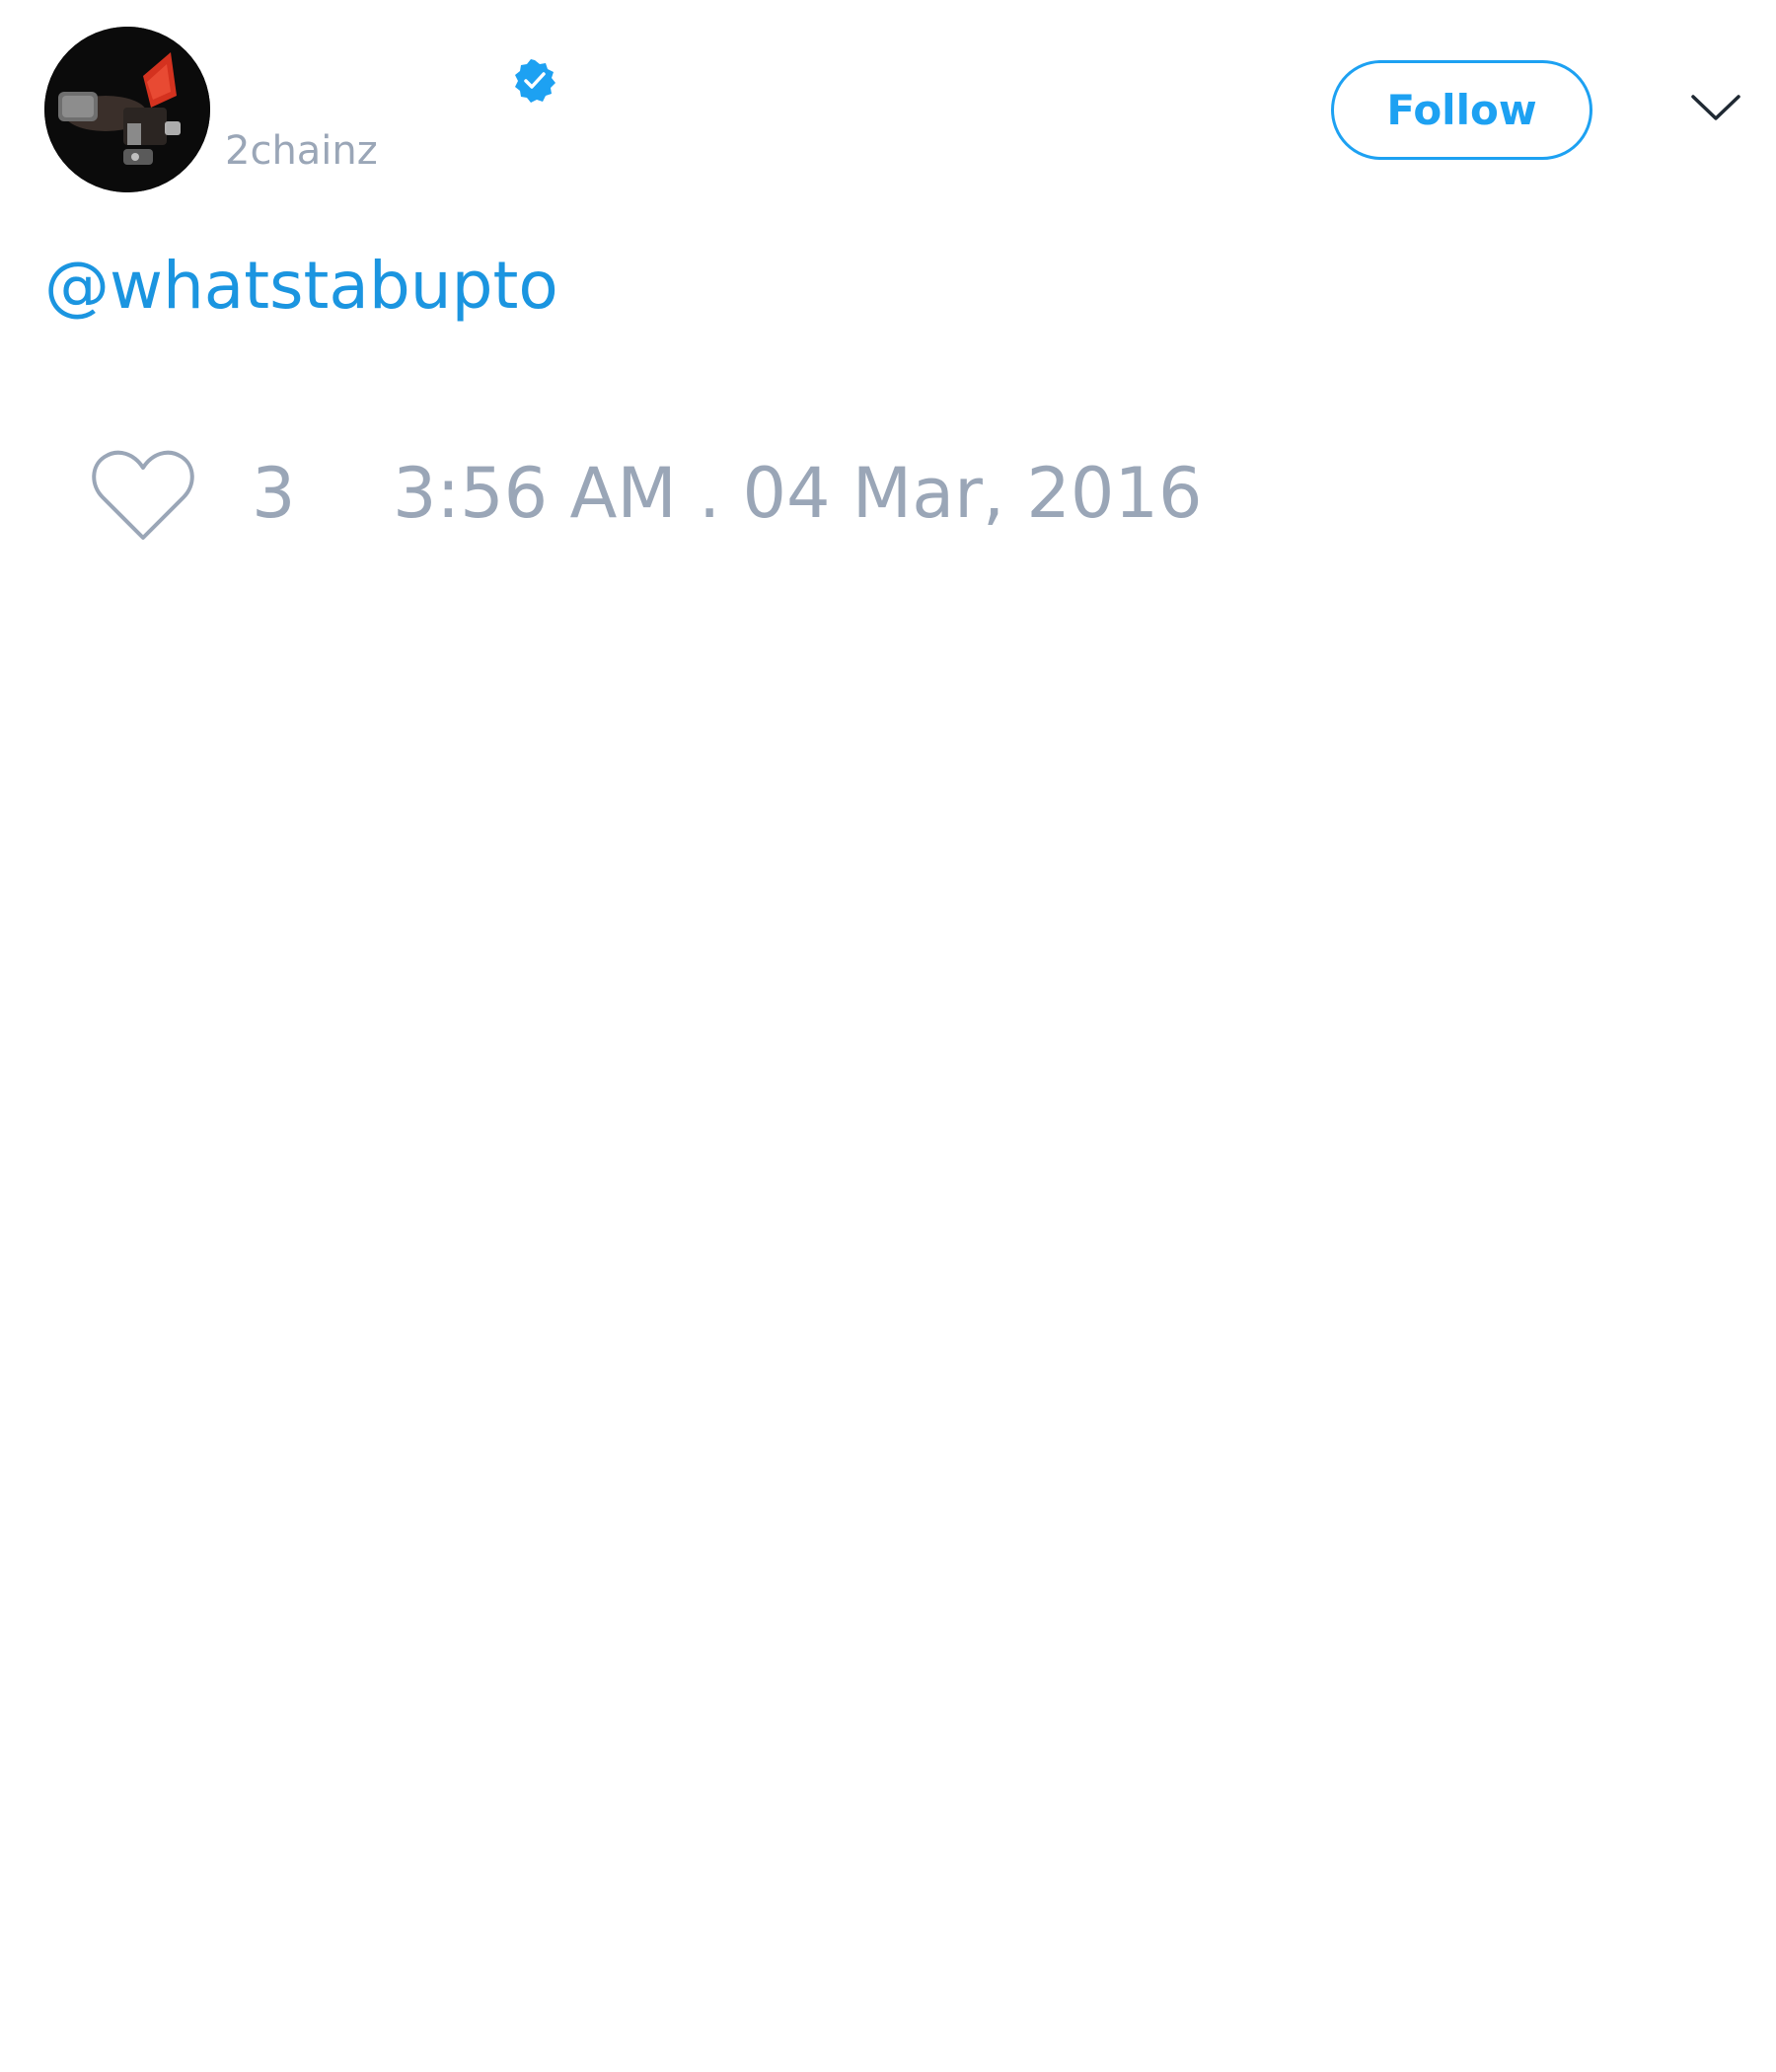 The width and height of the screenshot is (1776, 2072). Describe the element at coordinates (301, 287) in the screenshot. I see `tweet-text-mention: @whatstabupto` at that location.